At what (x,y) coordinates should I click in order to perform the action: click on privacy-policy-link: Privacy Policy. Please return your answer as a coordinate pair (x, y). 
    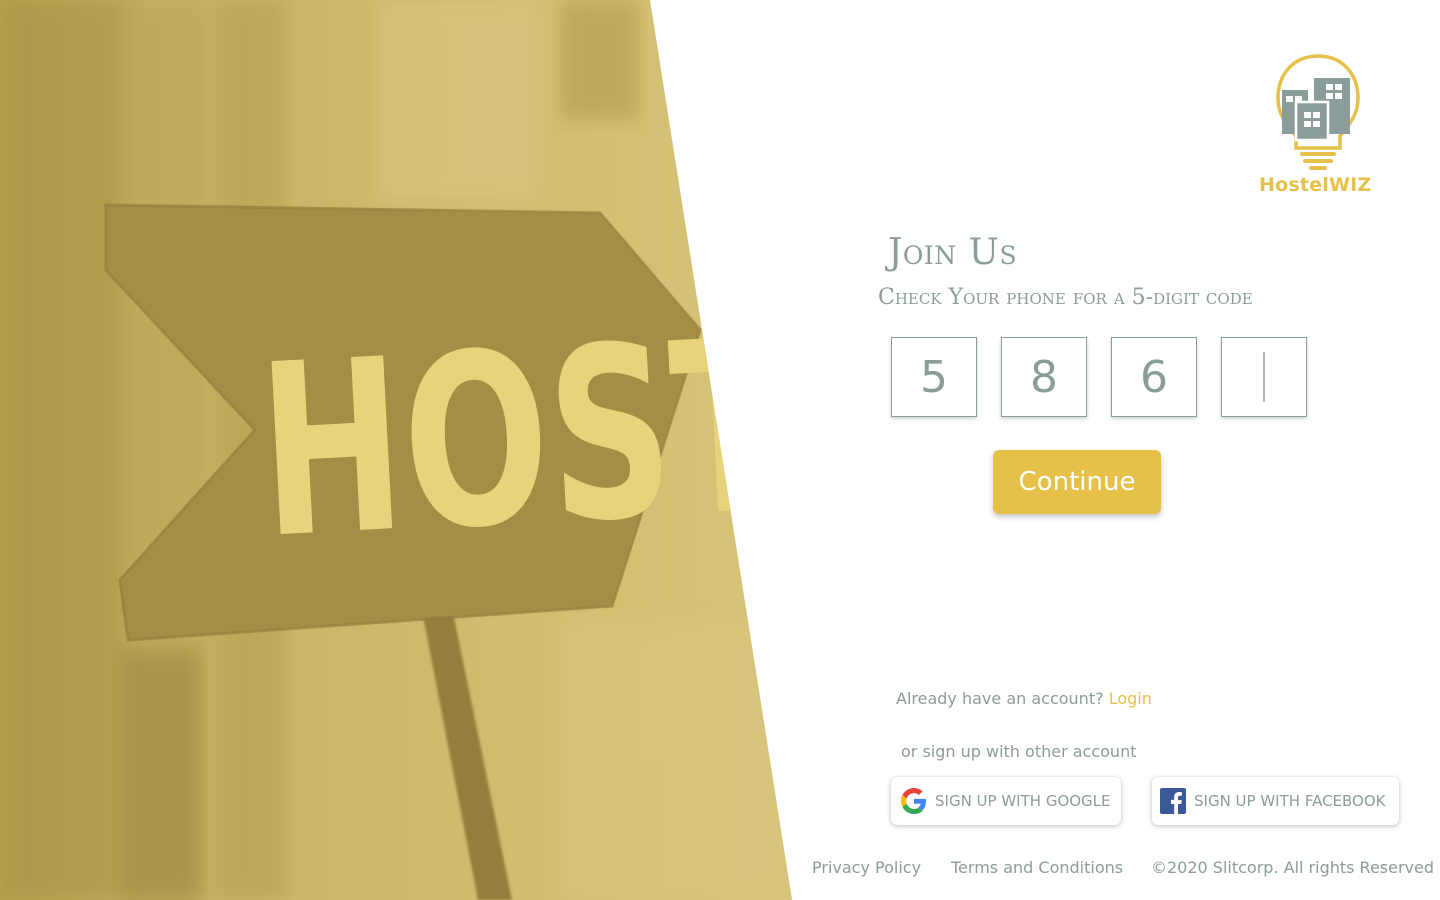
    Looking at the image, I should click on (866, 867).